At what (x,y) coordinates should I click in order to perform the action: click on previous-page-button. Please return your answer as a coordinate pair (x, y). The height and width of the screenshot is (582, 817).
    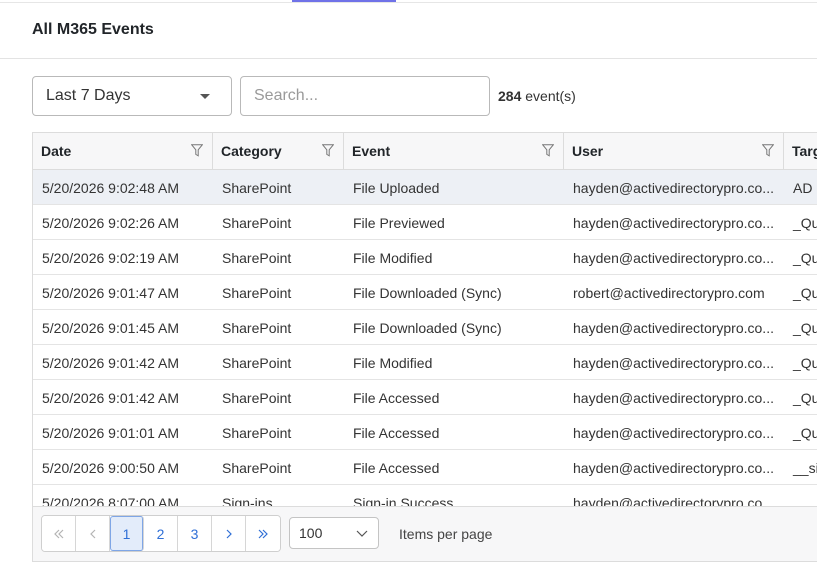
    Looking at the image, I should click on (93, 533).